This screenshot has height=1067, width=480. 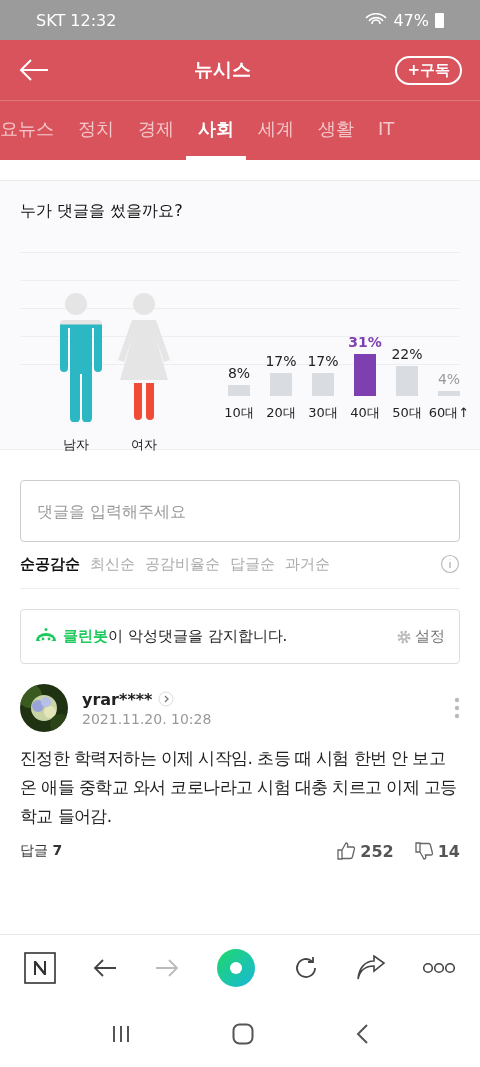 What do you see at coordinates (439, 968) in the screenshot?
I see `more-icon` at bounding box center [439, 968].